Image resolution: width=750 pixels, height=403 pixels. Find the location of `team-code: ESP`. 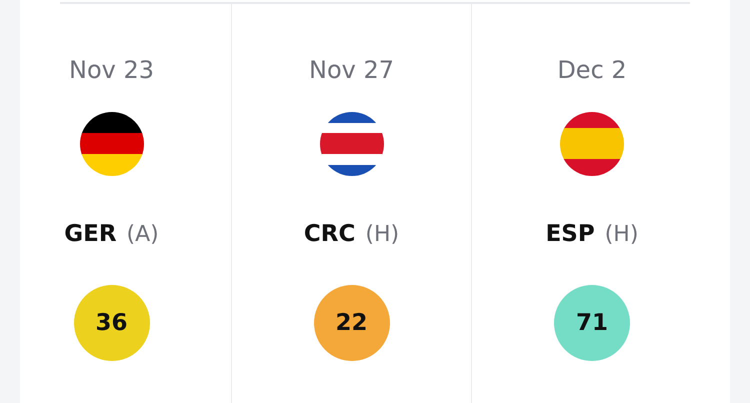

team-code: ESP is located at coordinates (570, 234).